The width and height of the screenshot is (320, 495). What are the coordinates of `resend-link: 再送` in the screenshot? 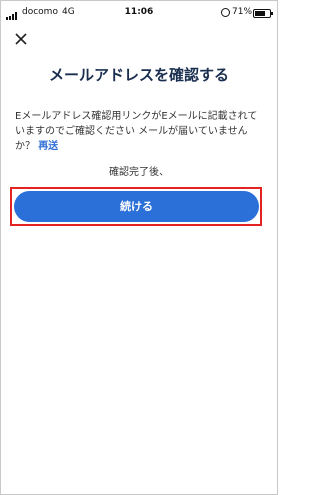 It's located at (48, 146).